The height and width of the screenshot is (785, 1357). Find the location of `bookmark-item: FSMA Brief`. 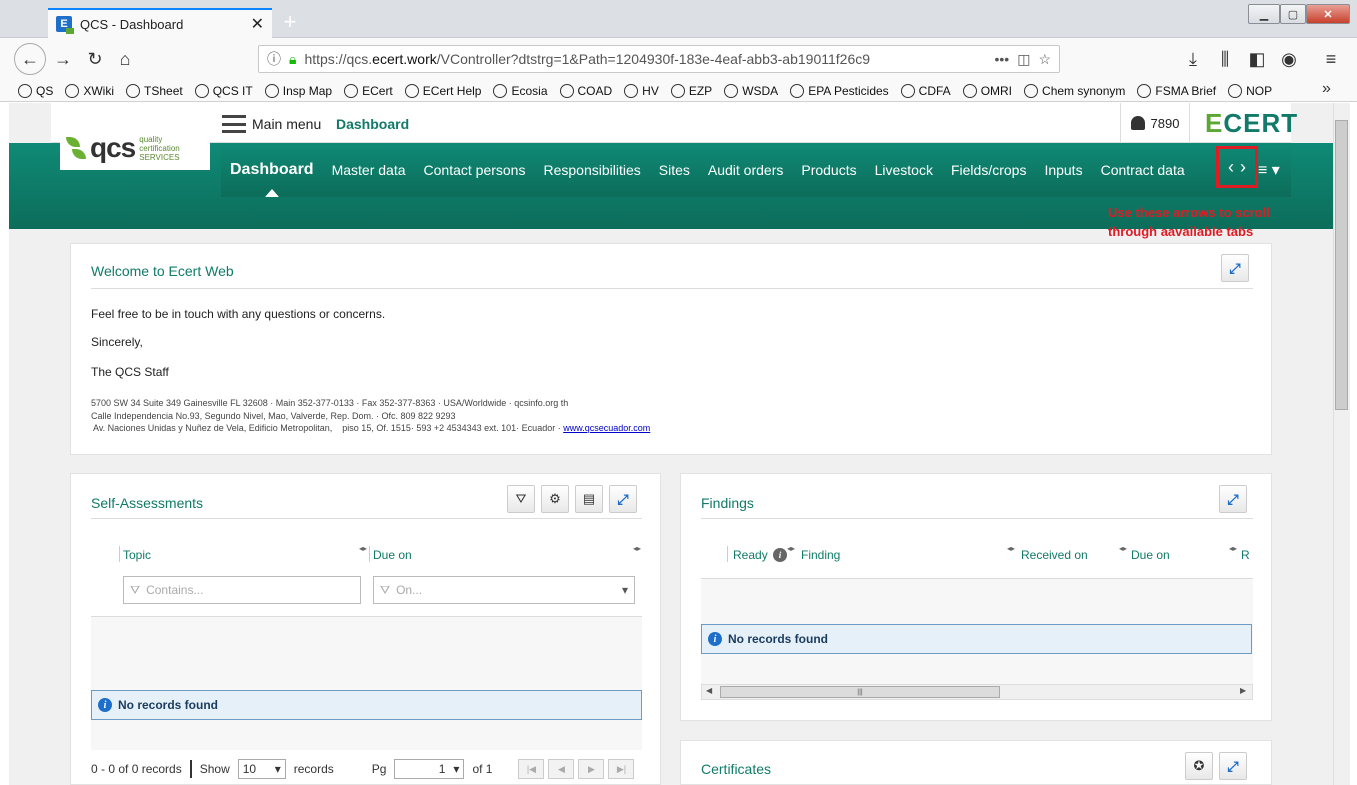

bookmark-item: FSMA Brief is located at coordinates (1176, 90).